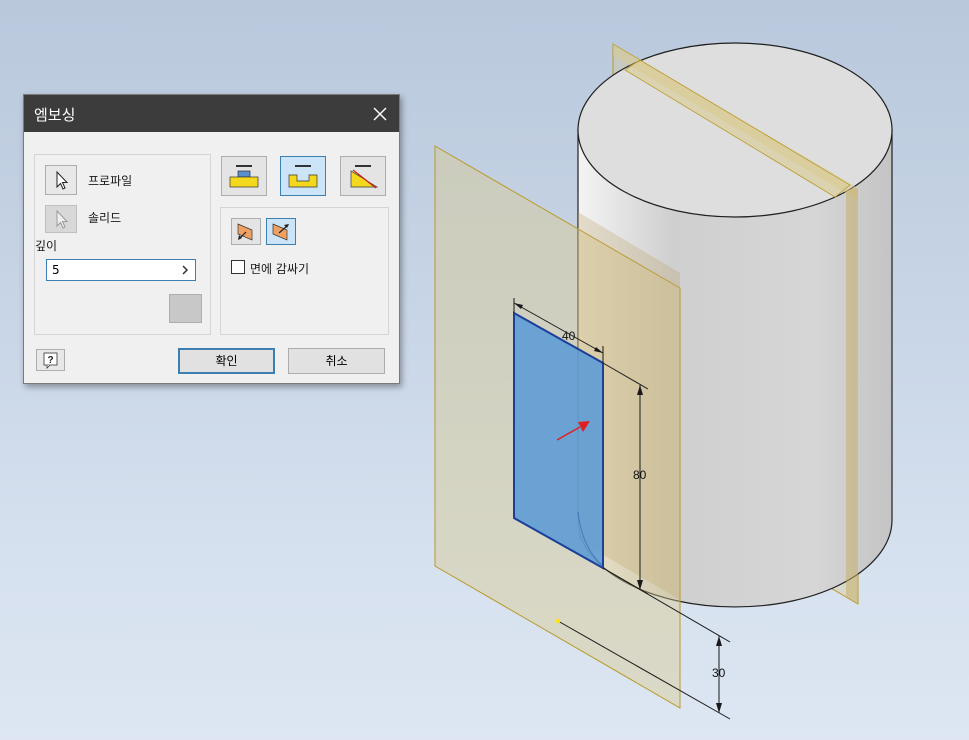 The image size is (969, 740). I want to click on help-icon: ?, so click(50, 360).